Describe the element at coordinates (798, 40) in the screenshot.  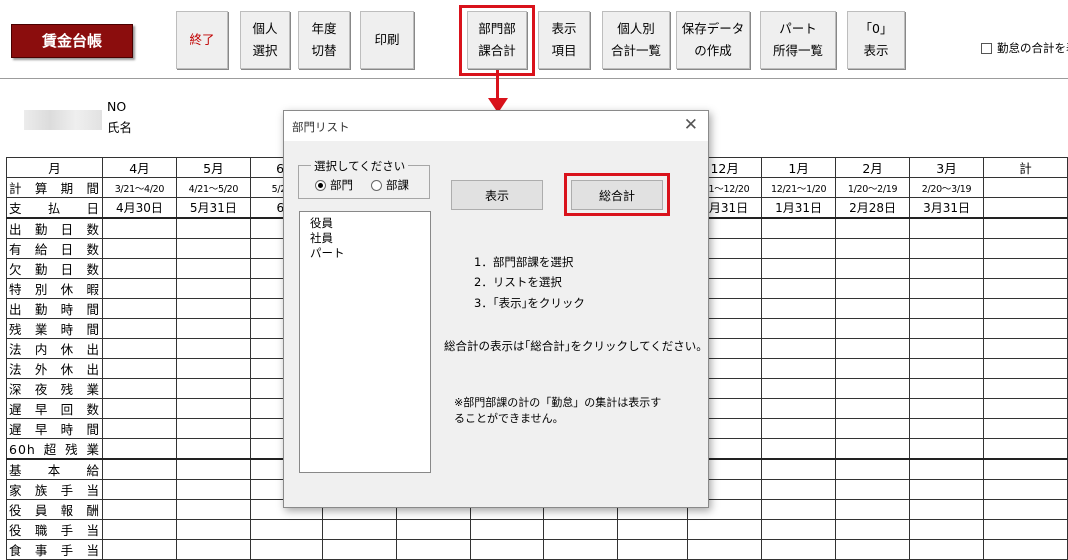
I see `part-income-button: パート 所得一覧` at that location.